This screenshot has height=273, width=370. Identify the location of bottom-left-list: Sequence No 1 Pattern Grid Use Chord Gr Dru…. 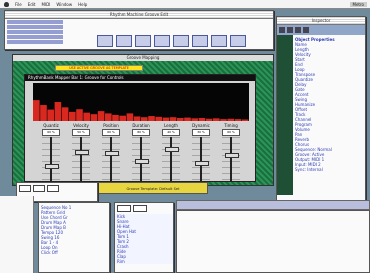
(74, 229).